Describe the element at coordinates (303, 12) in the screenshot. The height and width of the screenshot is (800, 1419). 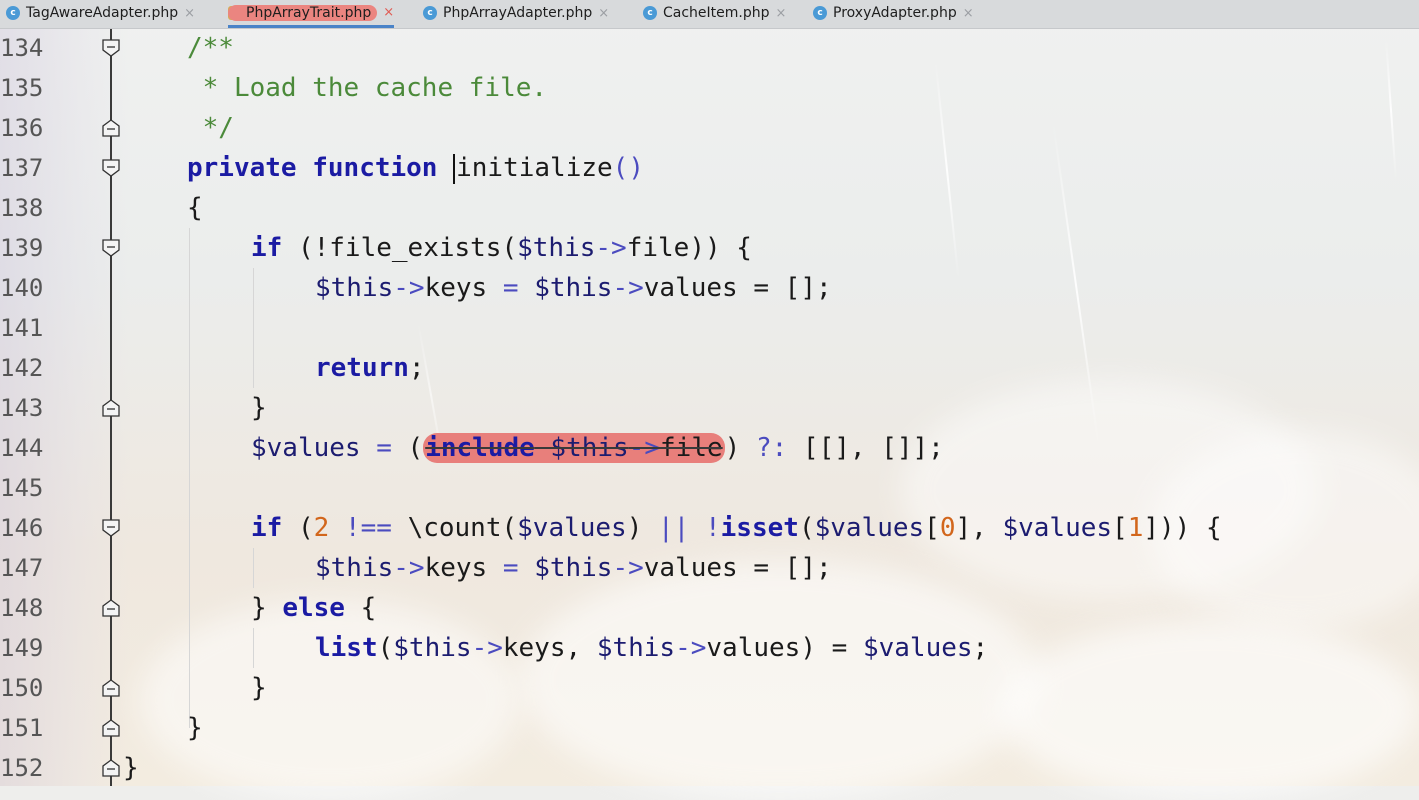
I see `tab-label: PhpArrayTrait.php` at that location.